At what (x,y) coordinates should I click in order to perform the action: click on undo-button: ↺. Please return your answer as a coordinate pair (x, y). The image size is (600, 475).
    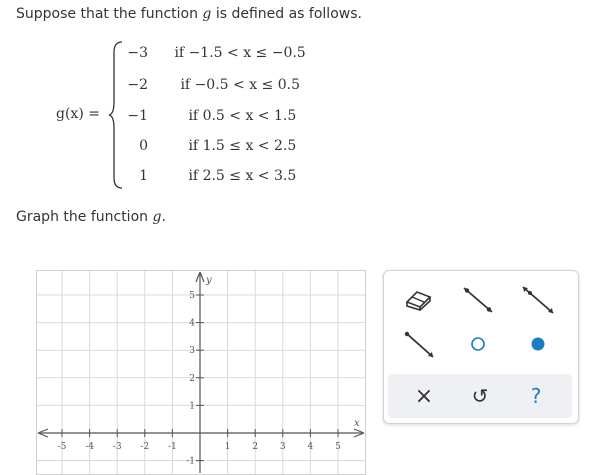
    Looking at the image, I should click on (480, 396).